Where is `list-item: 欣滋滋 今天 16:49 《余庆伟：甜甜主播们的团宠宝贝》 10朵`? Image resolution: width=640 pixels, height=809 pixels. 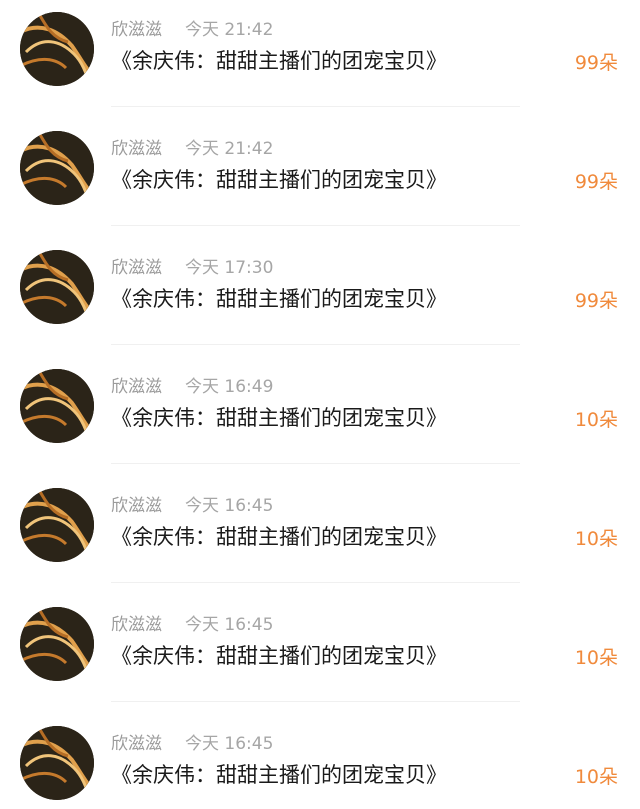 list-item: 欣滋滋 今天 16:49 《余庆伟：甜甜主播们的团宠宝贝》 10朵 is located at coordinates (320, 416).